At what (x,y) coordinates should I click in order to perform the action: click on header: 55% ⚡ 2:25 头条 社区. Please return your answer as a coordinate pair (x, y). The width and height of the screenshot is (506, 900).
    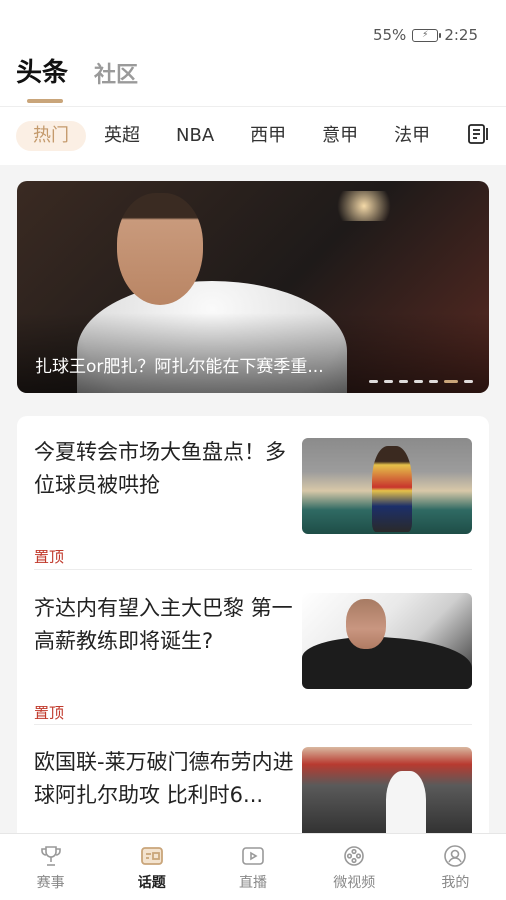
    Looking at the image, I should click on (253, 53).